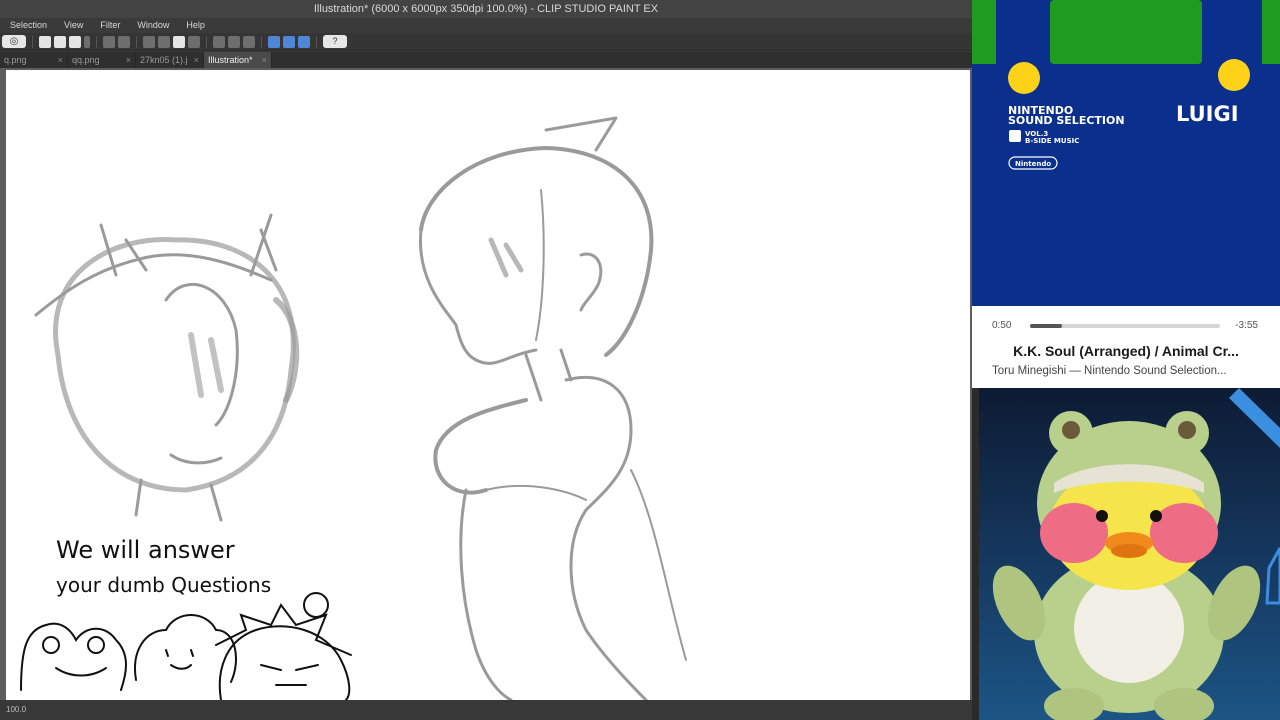 The image size is (1280, 720). Describe the element at coordinates (219, 41) in the screenshot. I see `selection-off-icon` at that location.